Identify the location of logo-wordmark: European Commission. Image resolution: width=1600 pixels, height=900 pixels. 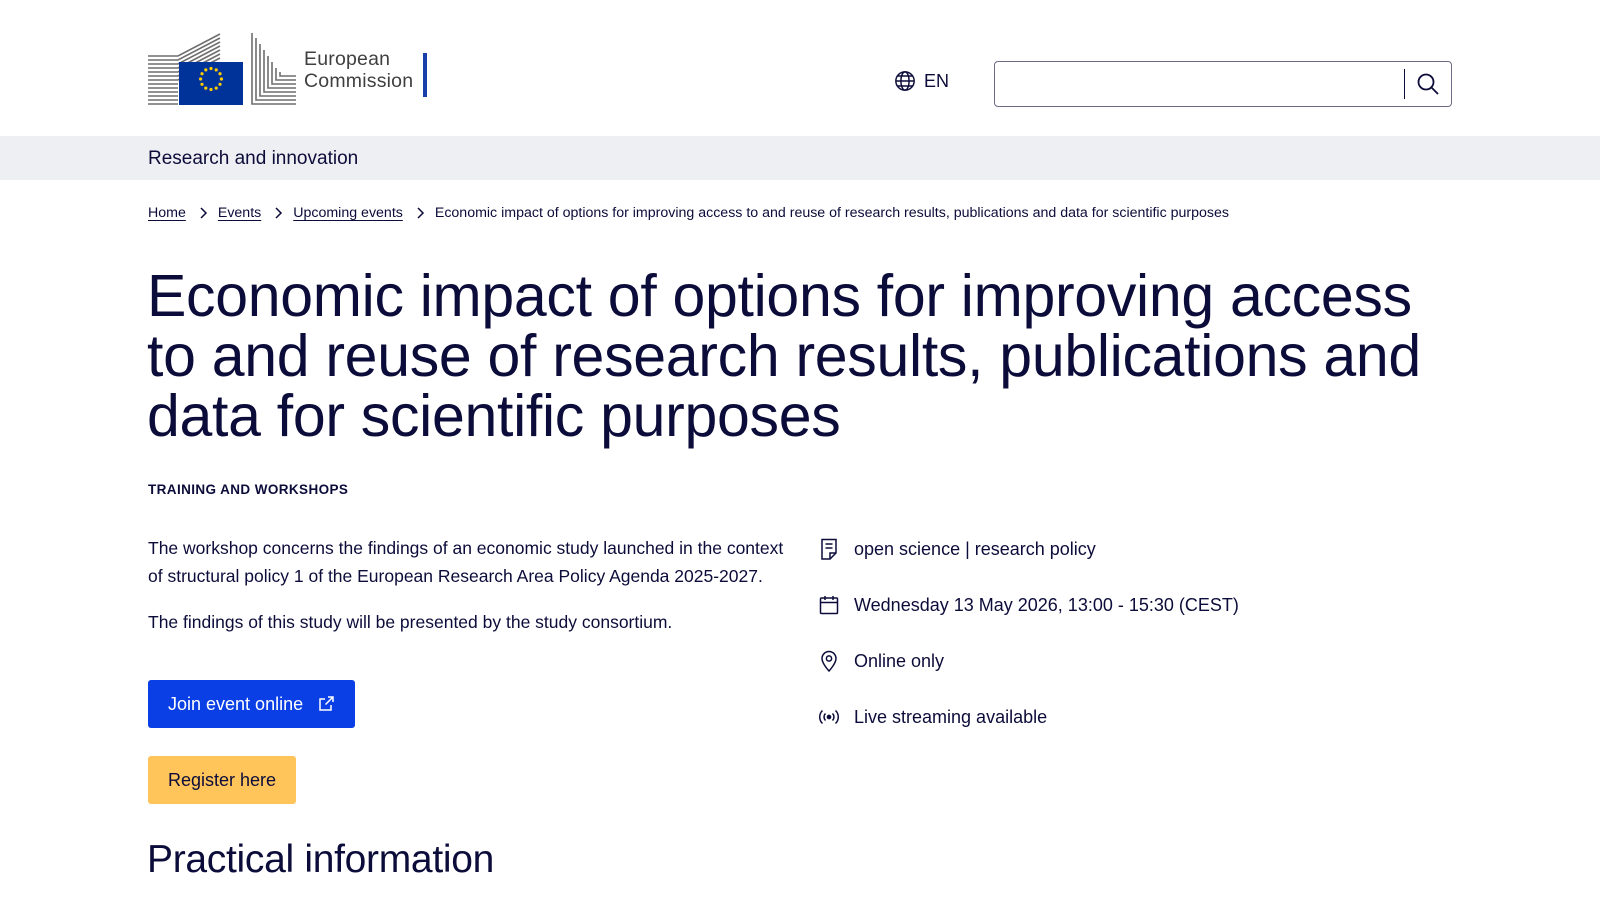
(363, 70).